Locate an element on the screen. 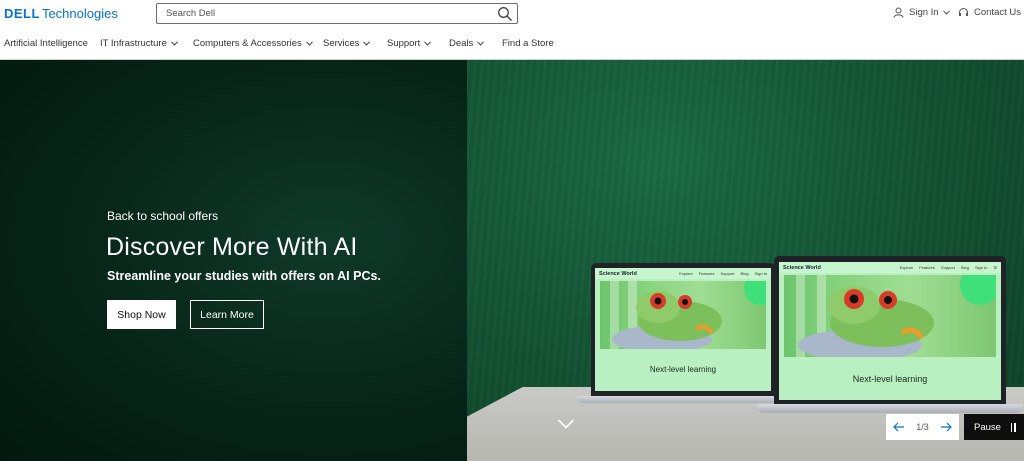 This screenshot has width=1024, height=461. nav-item-services: Services is located at coordinates (347, 43).